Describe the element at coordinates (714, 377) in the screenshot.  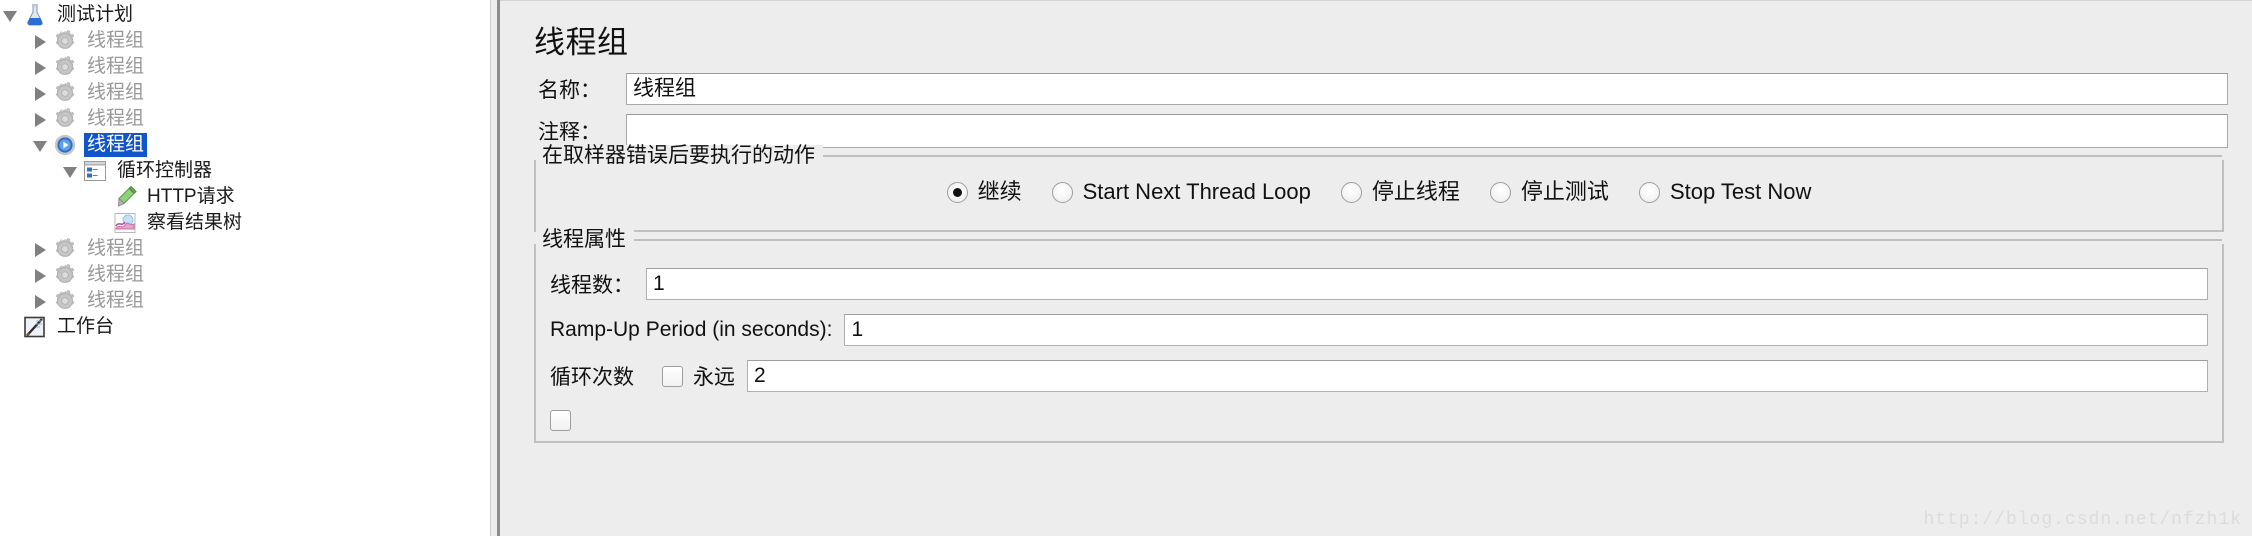
I see `forever-label: 永远` at that location.